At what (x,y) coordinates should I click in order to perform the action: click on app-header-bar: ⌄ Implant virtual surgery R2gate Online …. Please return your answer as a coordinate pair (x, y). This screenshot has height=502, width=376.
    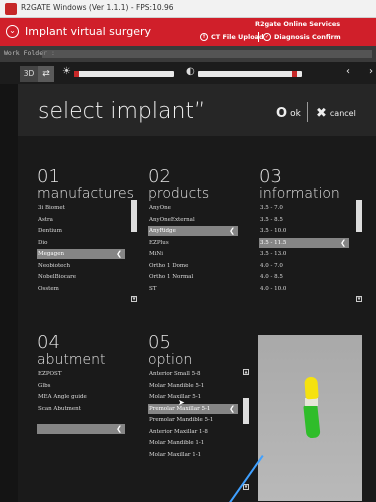
    Looking at the image, I should click on (188, 32).